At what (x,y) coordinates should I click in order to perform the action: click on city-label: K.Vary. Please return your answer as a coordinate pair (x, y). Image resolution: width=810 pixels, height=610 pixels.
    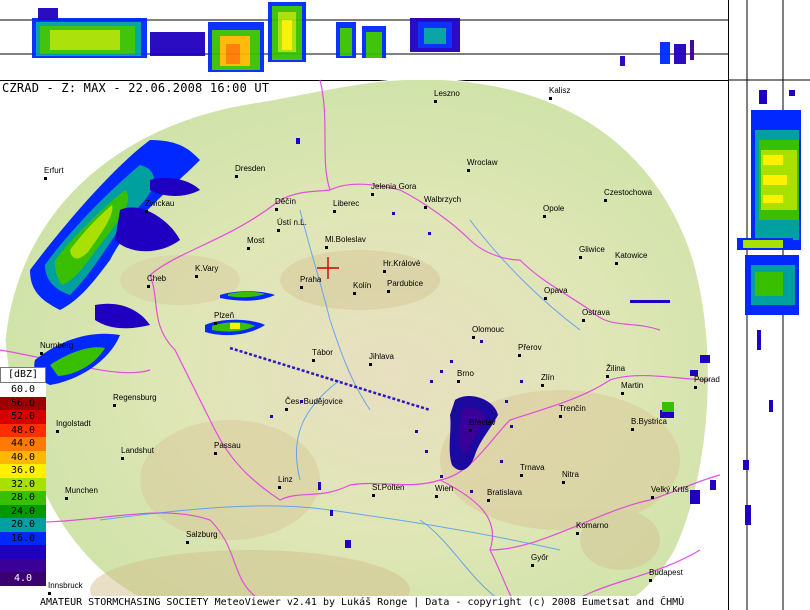
    Looking at the image, I should click on (207, 268).